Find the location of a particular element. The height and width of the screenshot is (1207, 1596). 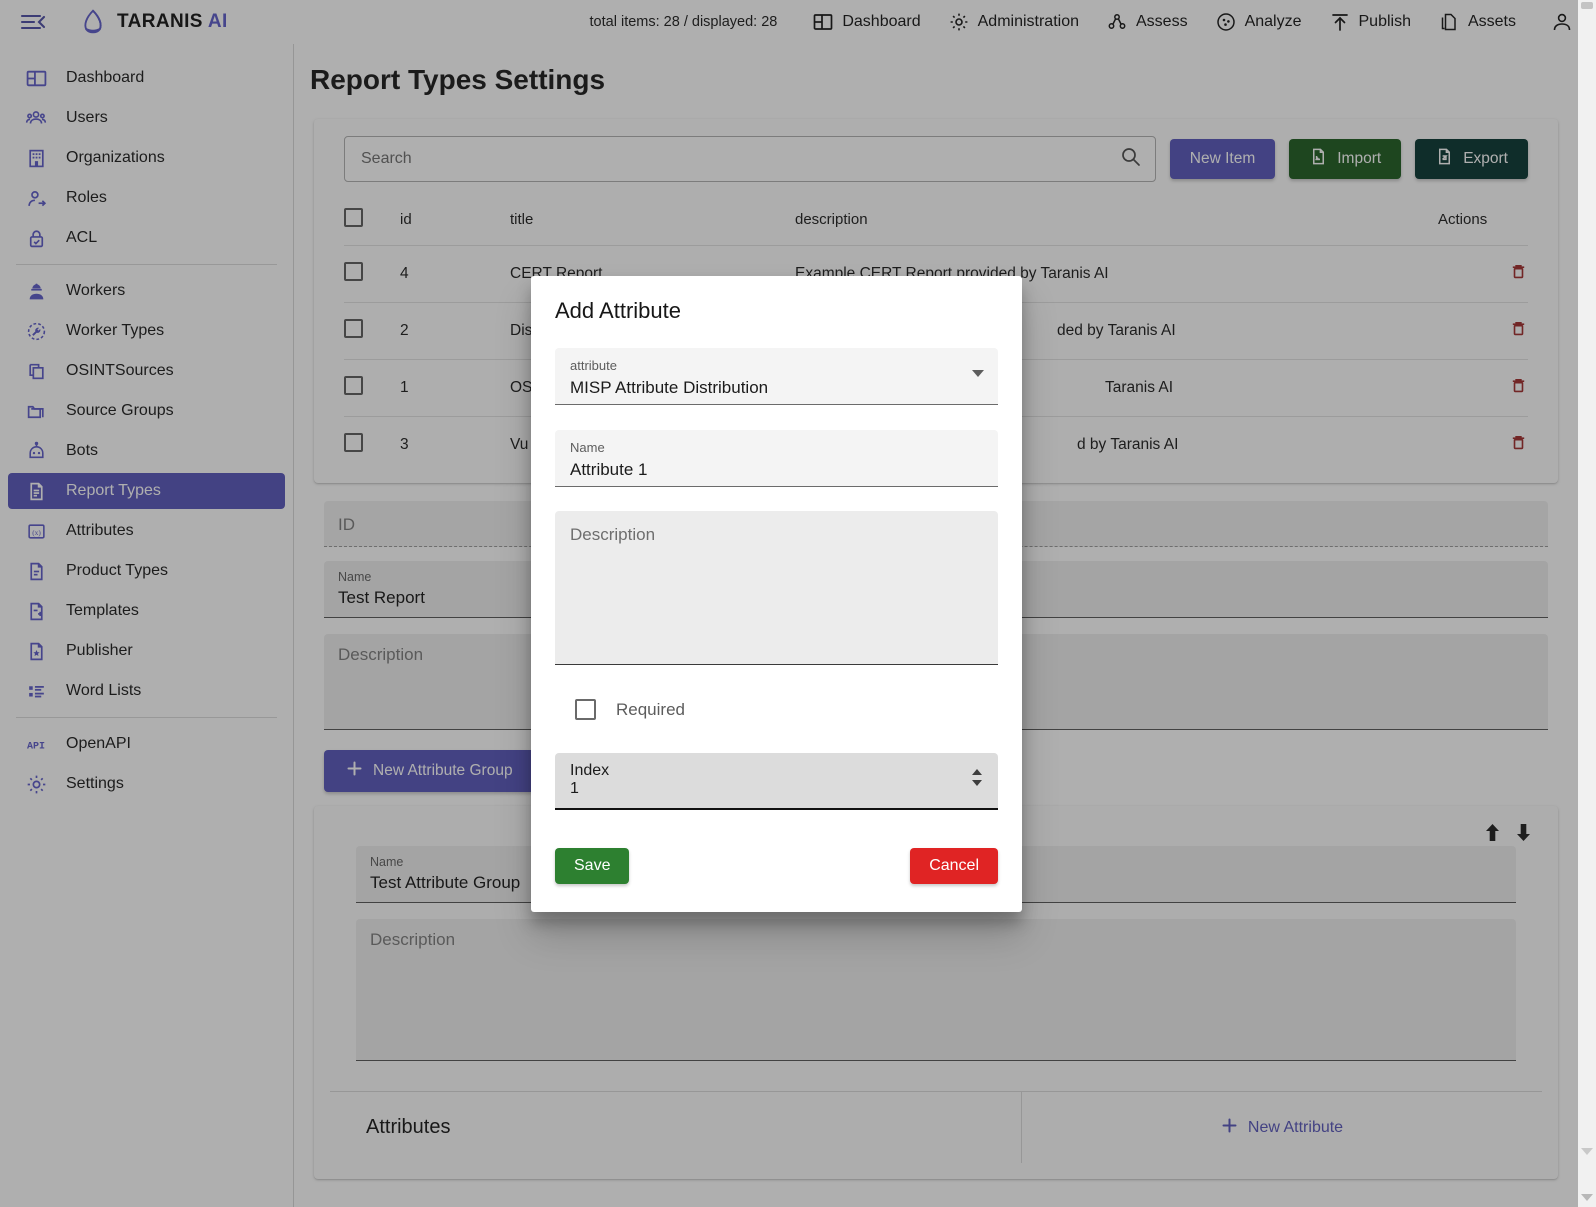

stepper-up-icon is located at coordinates (977, 772).